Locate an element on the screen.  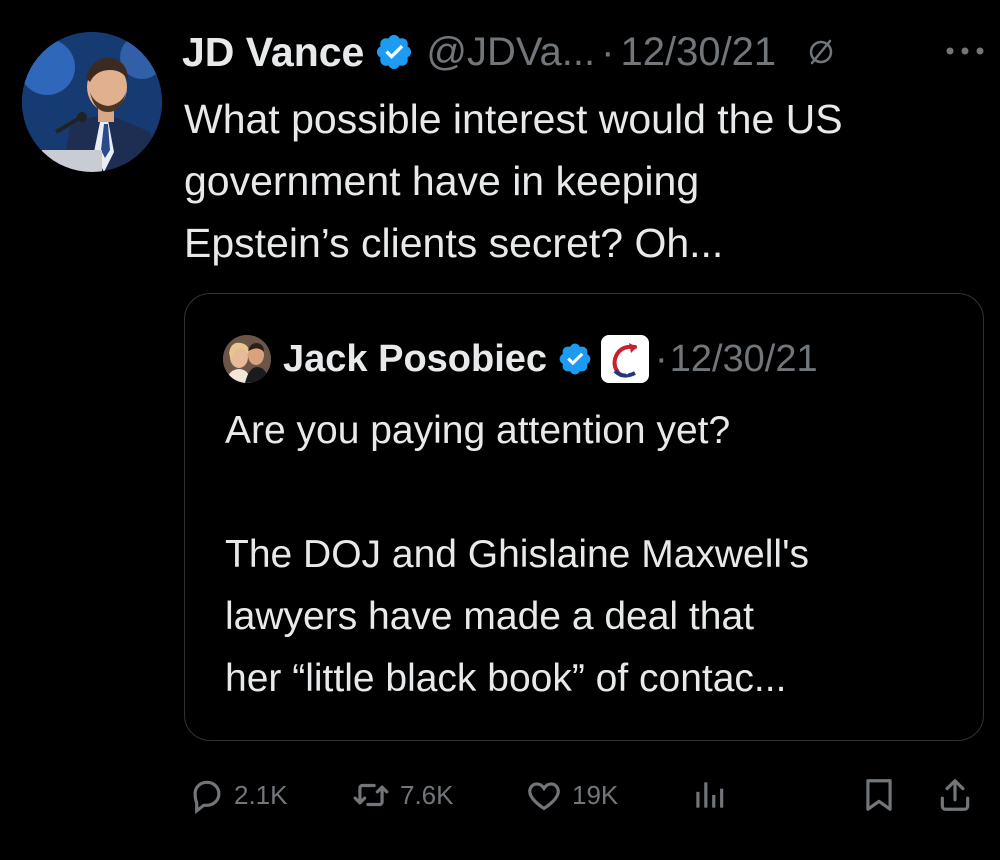
like-button: 19K is located at coordinates (571, 795).